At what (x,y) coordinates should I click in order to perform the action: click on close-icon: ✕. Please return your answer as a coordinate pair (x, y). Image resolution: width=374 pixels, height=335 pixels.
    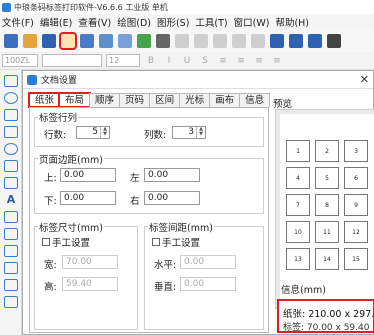
    Looking at the image, I should click on (364, 79).